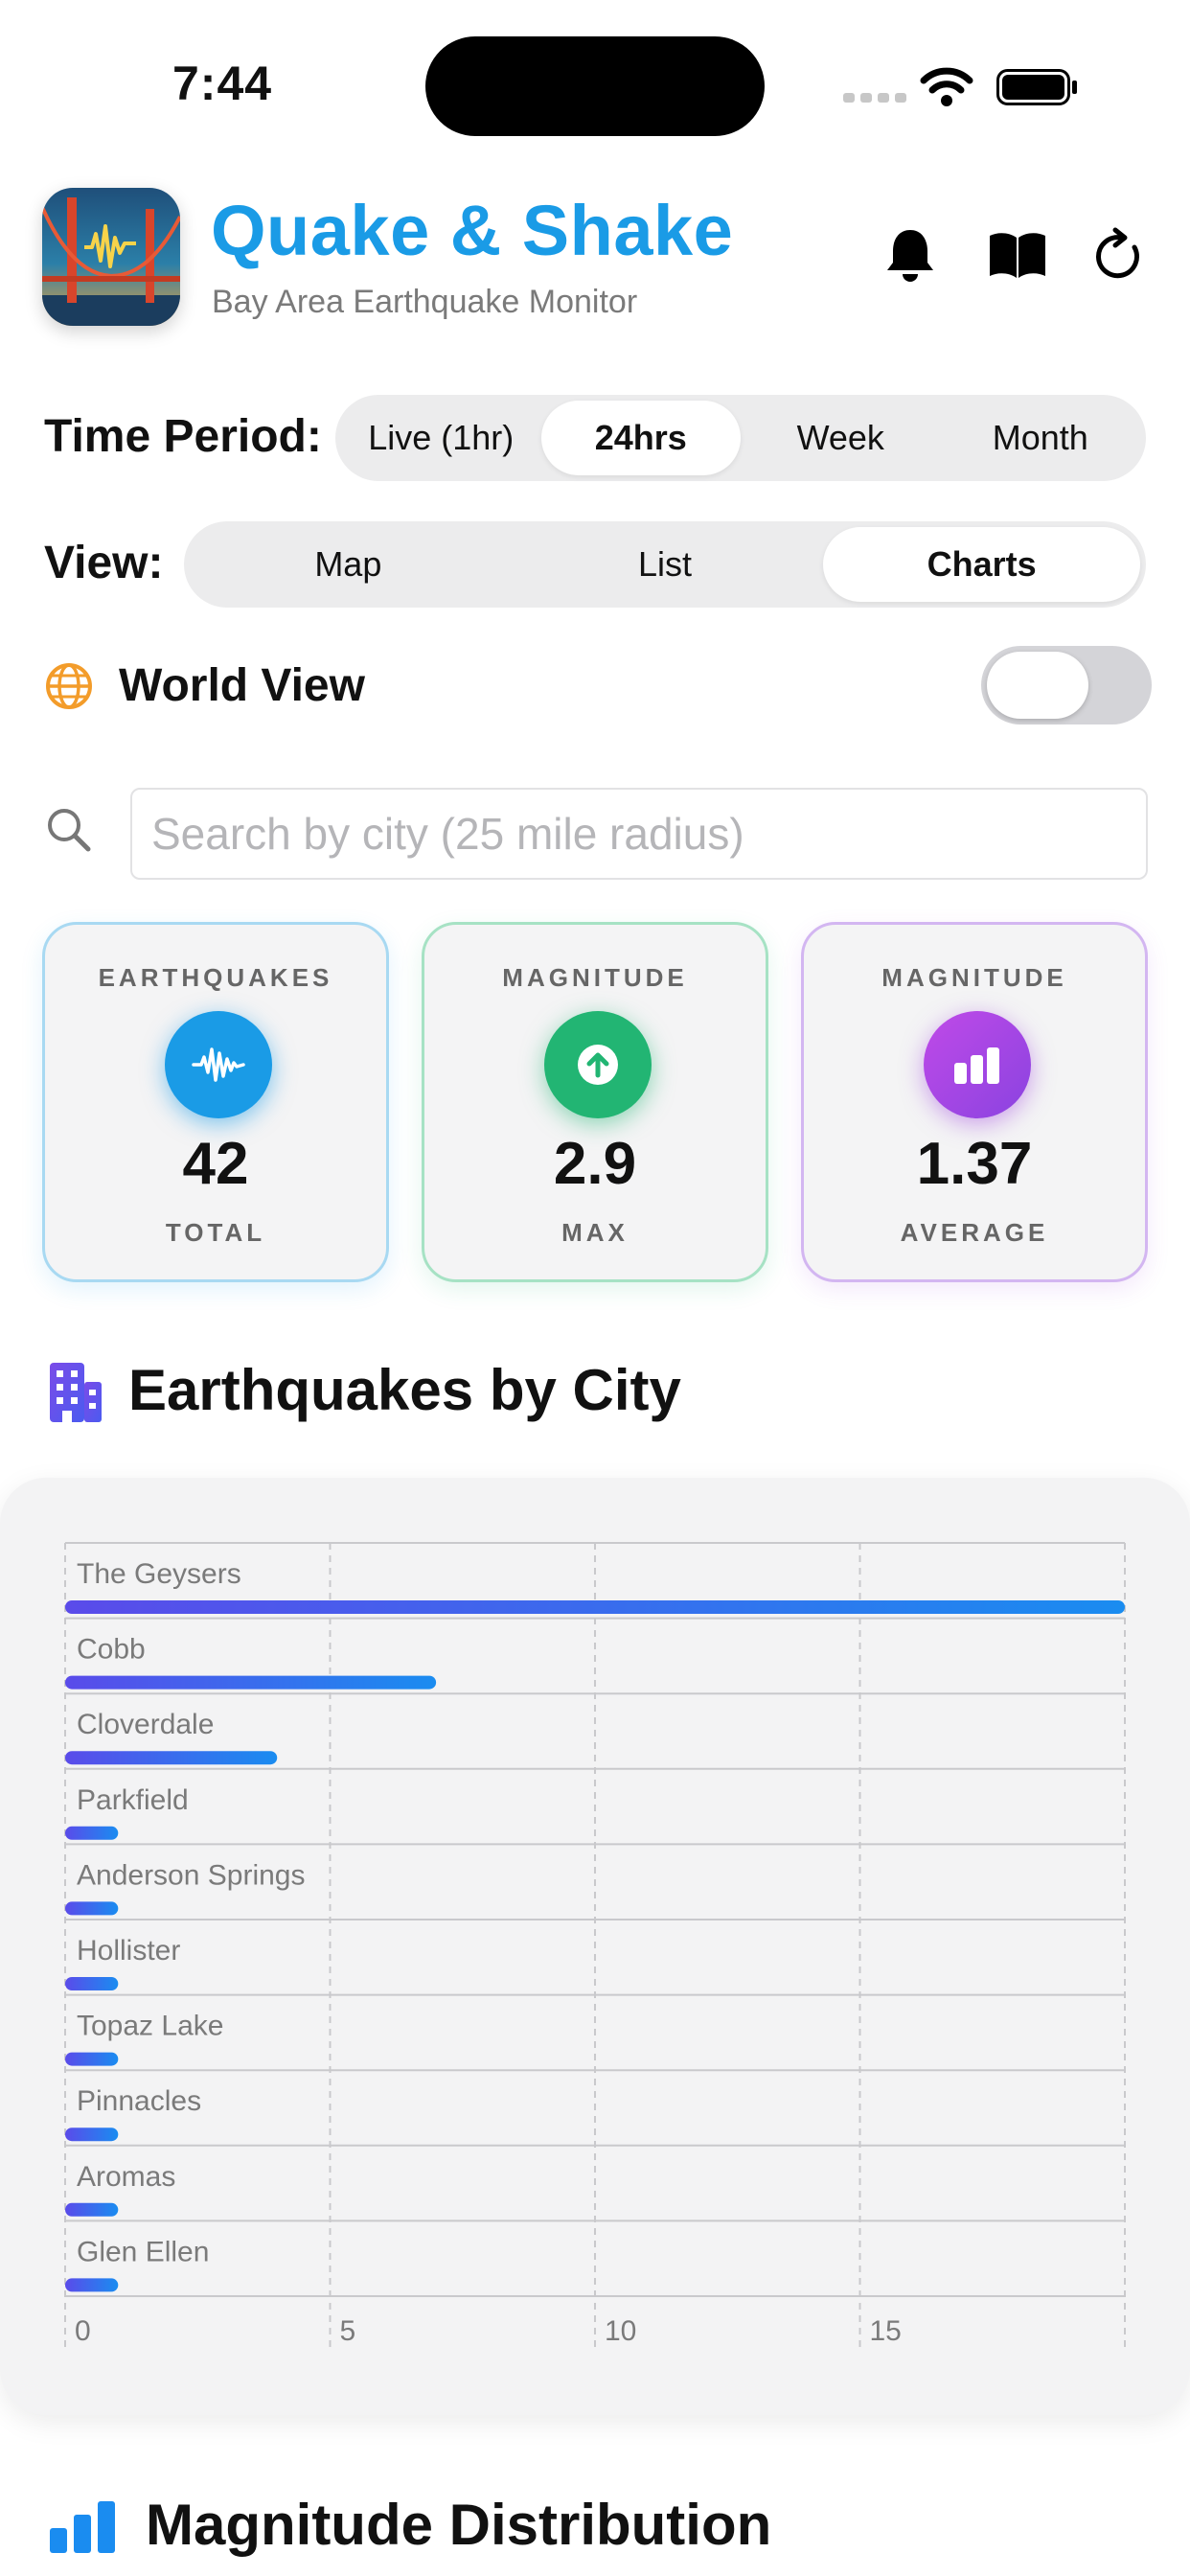 This screenshot has width=1190, height=2576. I want to click on search-icon, so click(70, 830).